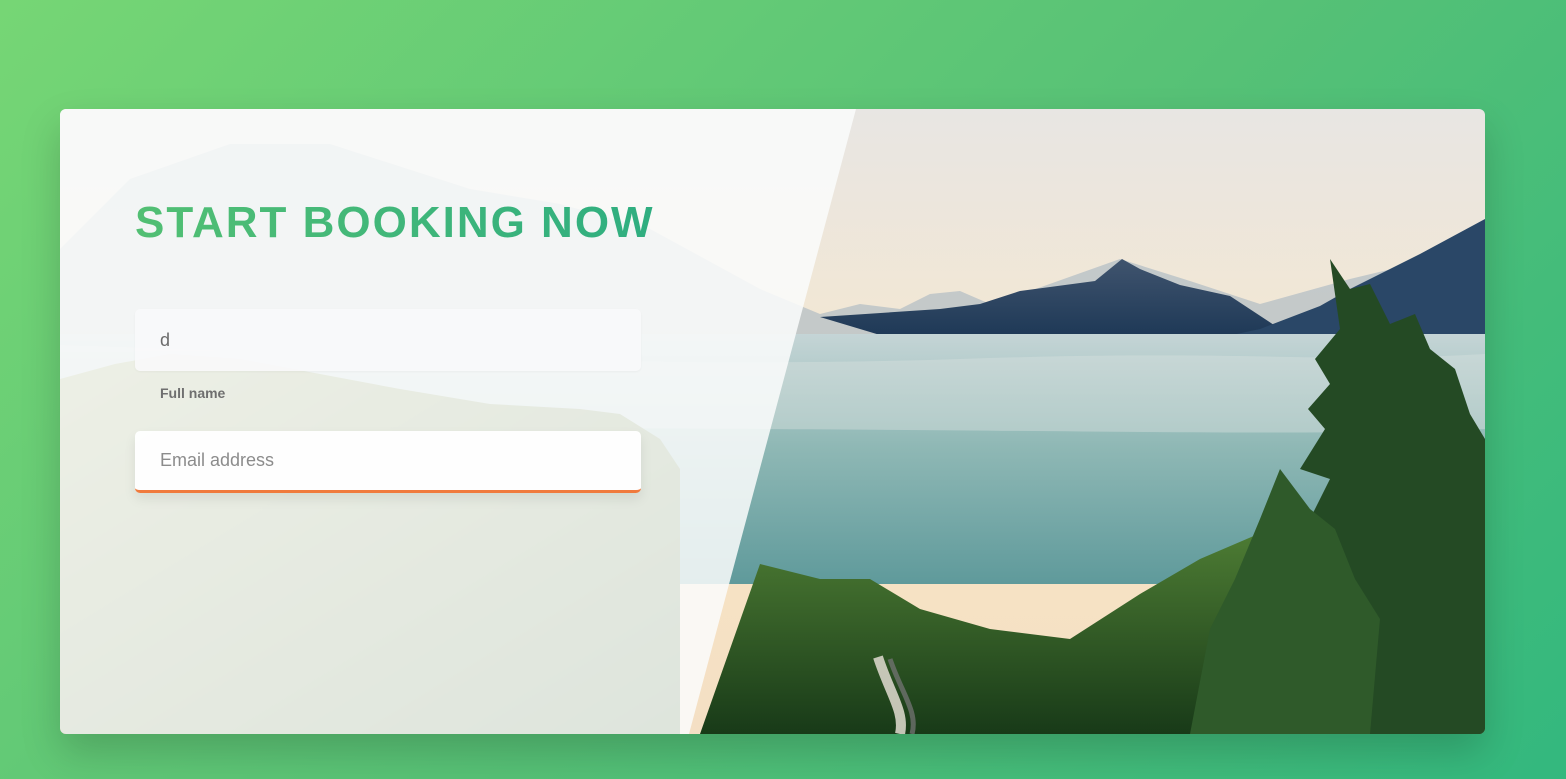 The height and width of the screenshot is (779, 1566). I want to click on full-name-input, so click(388, 340).